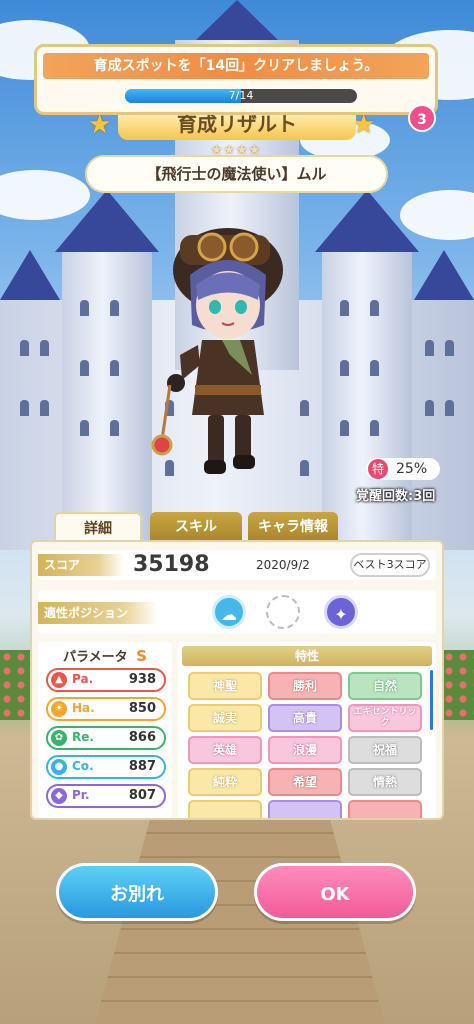 This screenshot has height=1024, width=474. Describe the element at coordinates (236, 66) in the screenshot. I see `mission-text: 育成スポットを「14回」クリアしましょう。` at that location.